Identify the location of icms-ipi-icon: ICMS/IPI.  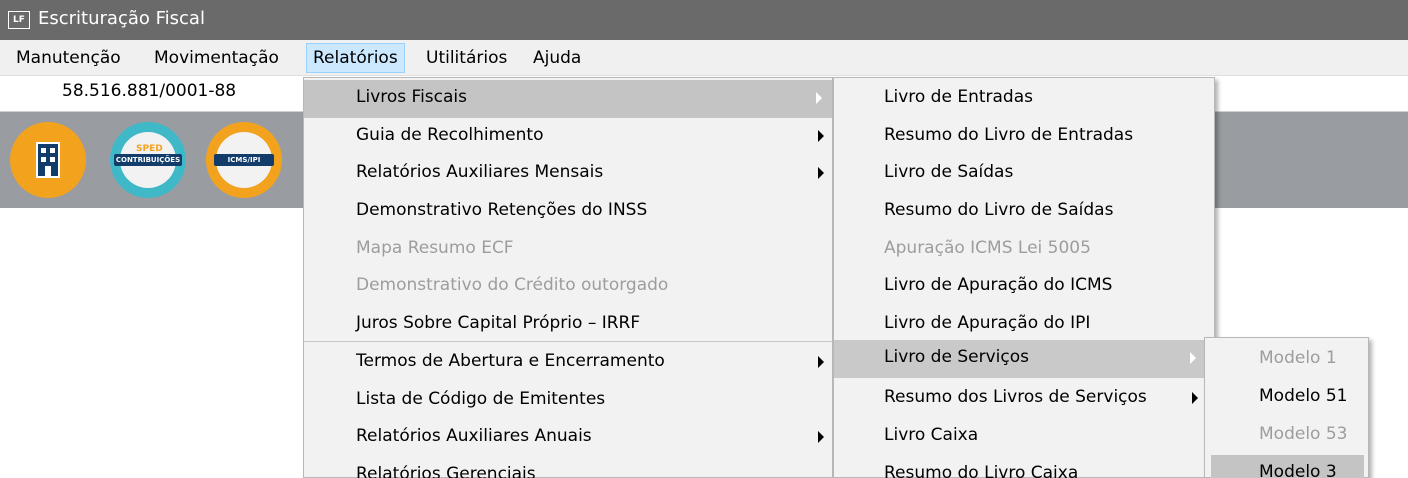
(244, 160).